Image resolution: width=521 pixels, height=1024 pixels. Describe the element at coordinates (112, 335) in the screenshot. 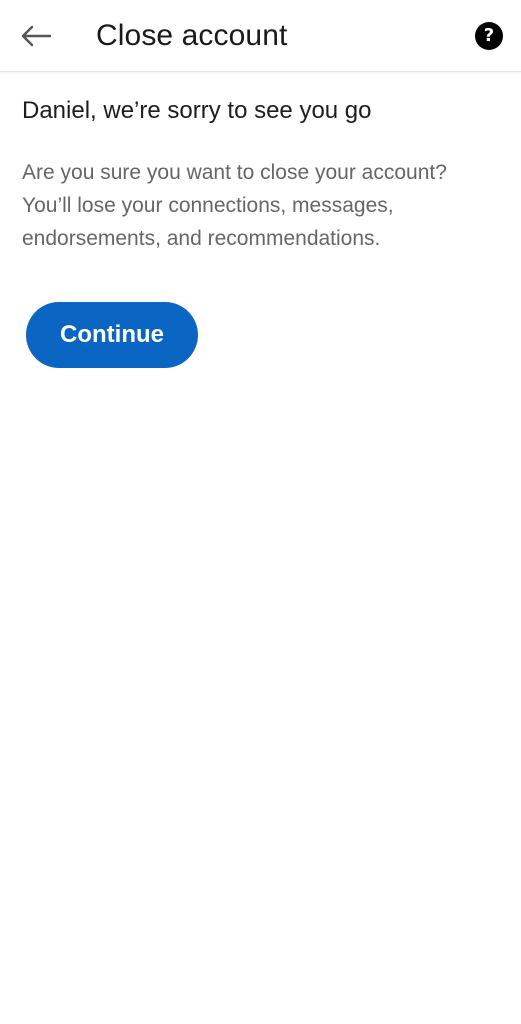

I see `continue-button: Continue` at that location.